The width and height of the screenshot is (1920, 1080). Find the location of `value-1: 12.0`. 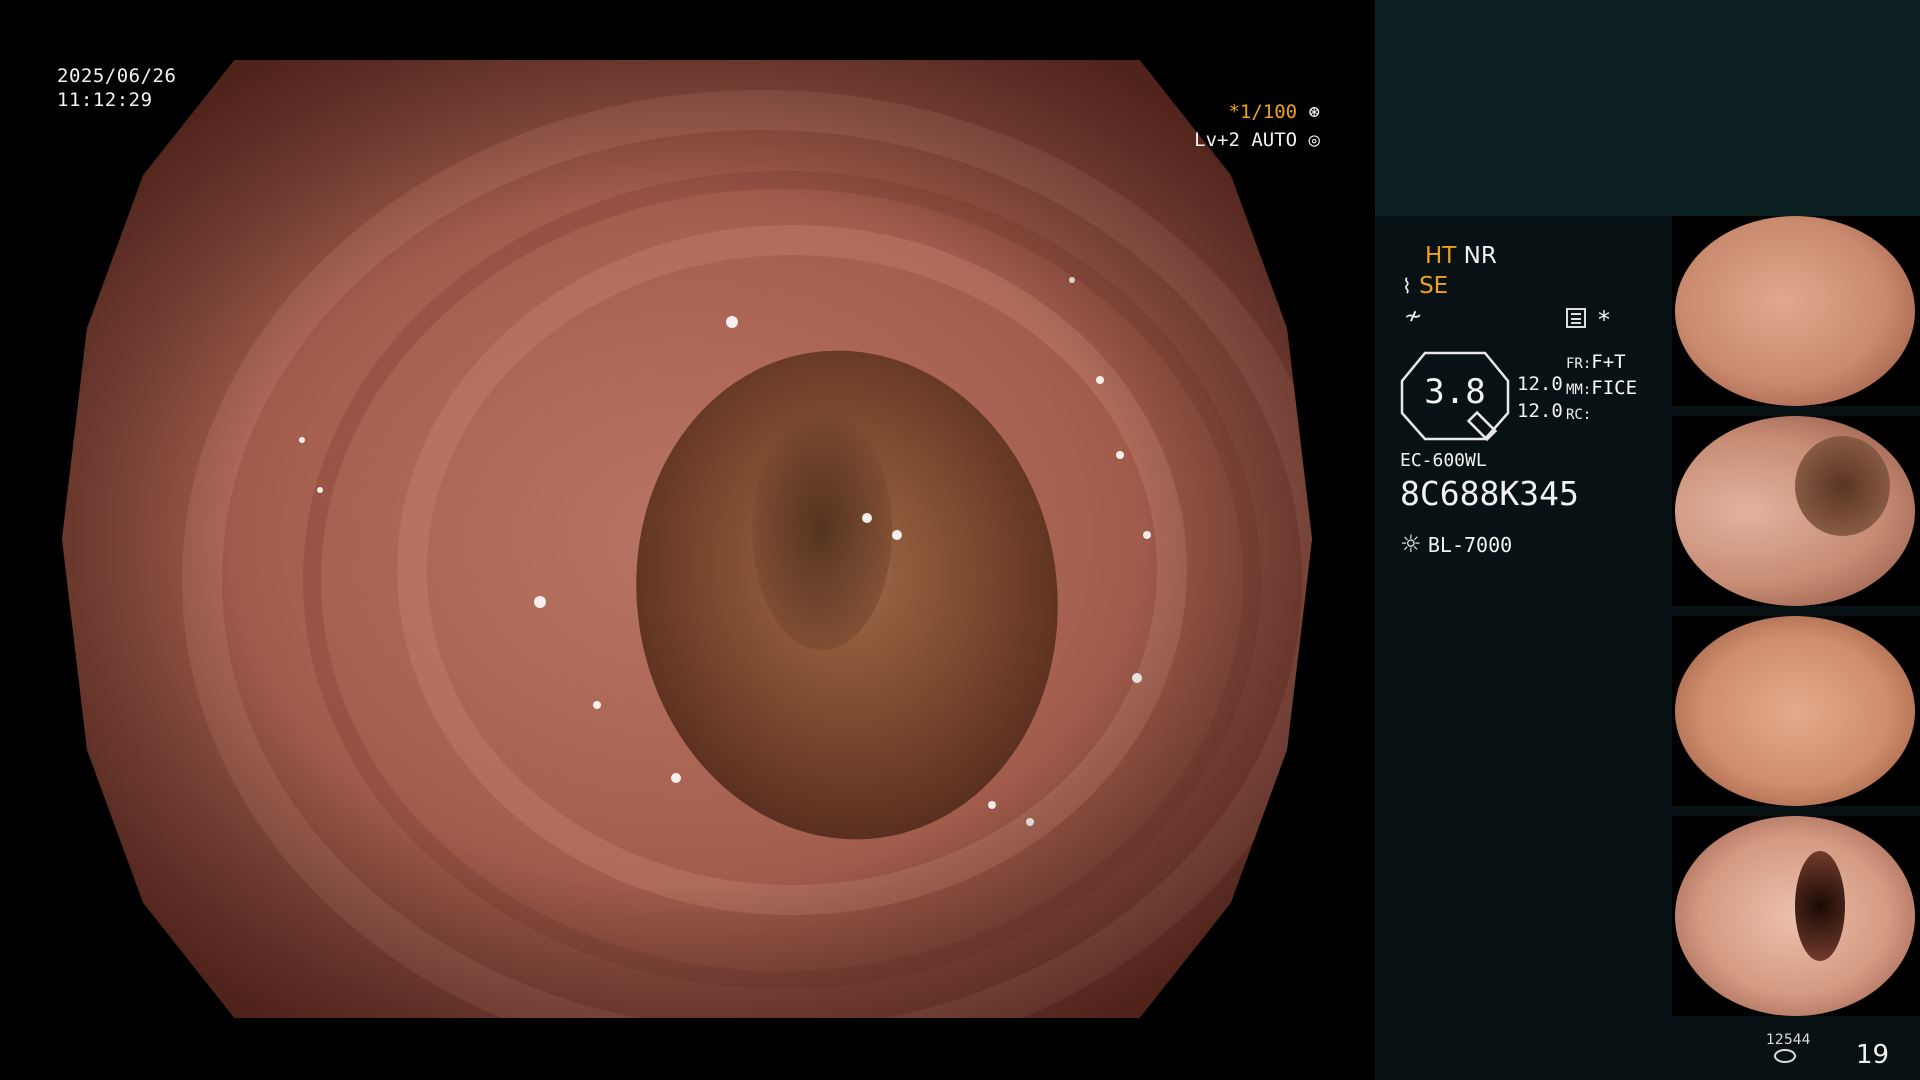

value-1: 12.0 is located at coordinates (1540, 384).